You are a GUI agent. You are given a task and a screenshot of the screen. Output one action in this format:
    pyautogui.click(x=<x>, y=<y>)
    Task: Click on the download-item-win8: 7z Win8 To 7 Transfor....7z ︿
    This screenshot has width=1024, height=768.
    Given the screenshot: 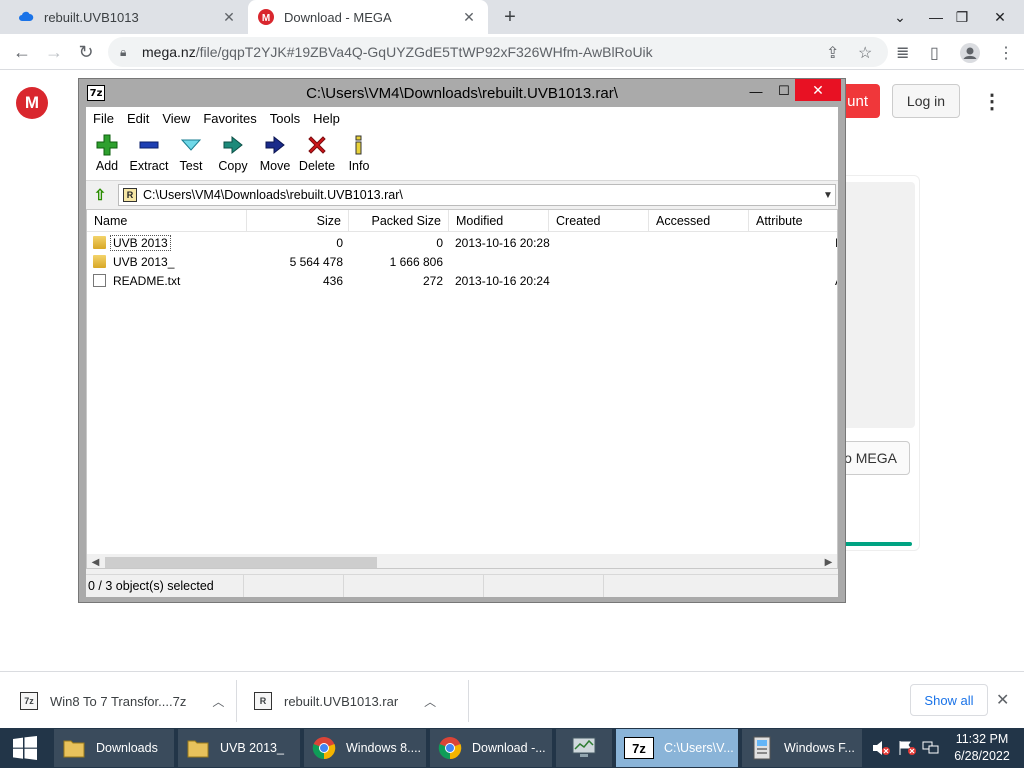 What is the action you would take?
    pyautogui.click(x=122, y=701)
    